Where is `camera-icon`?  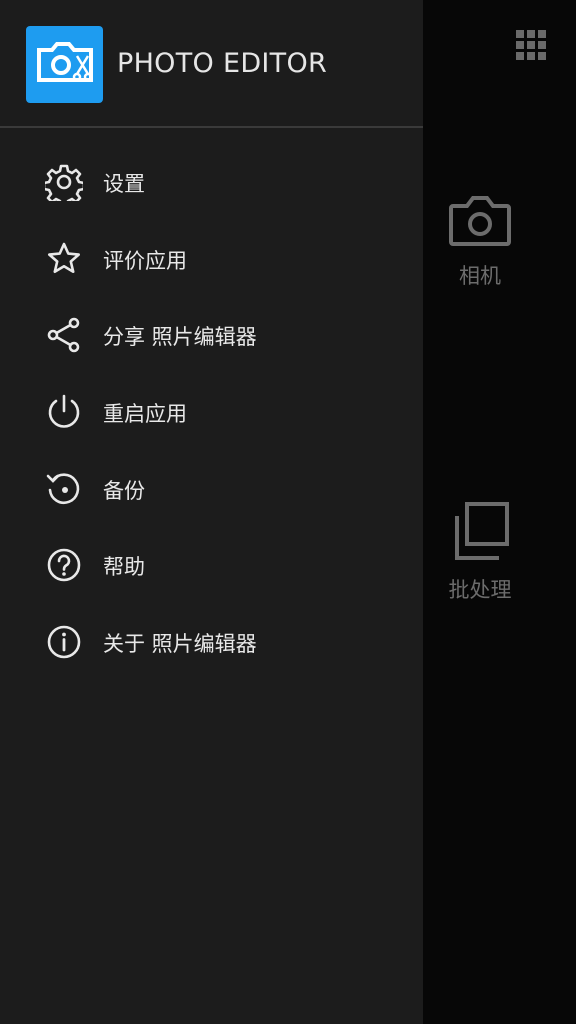
camera-icon is located at coordinates (480, 221).